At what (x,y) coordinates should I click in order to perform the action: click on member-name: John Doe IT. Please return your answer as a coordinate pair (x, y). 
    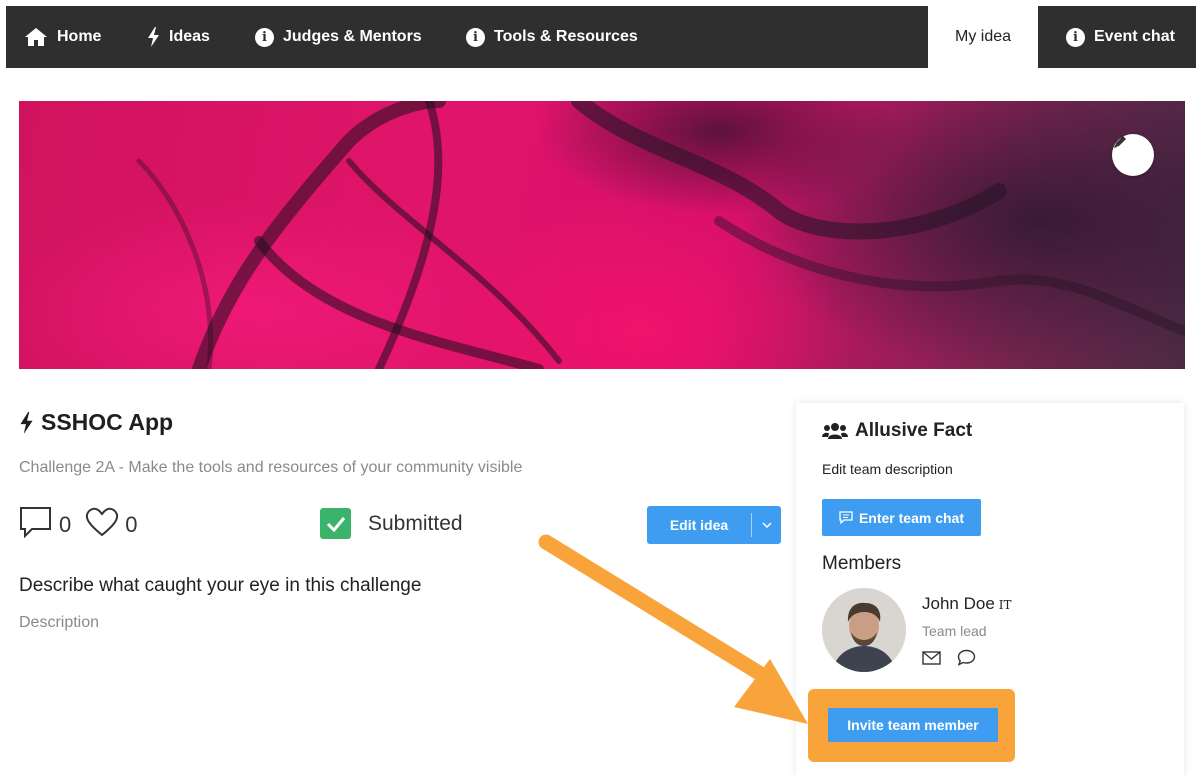
    Looking at the image, I should click on (967, 604).